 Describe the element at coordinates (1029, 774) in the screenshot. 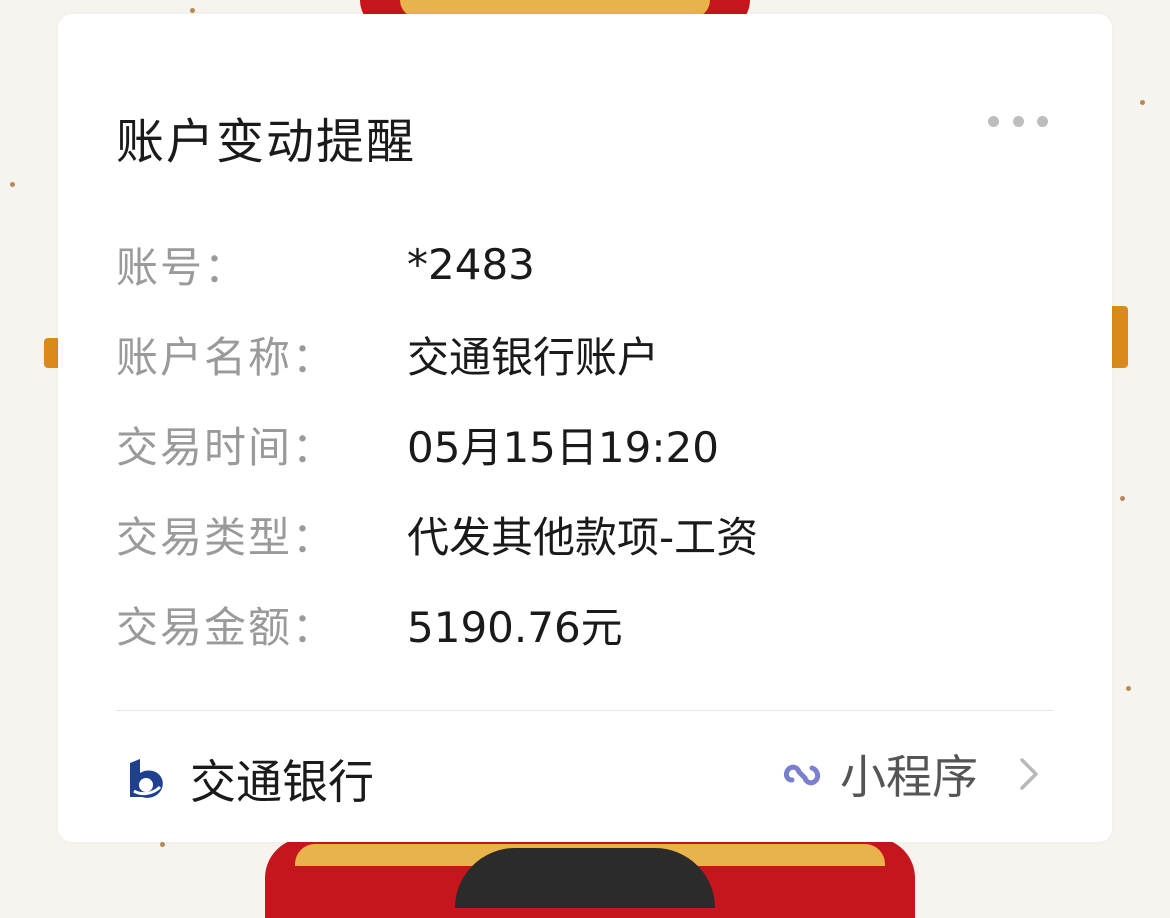

I see `chevron-right-icon` at that location.